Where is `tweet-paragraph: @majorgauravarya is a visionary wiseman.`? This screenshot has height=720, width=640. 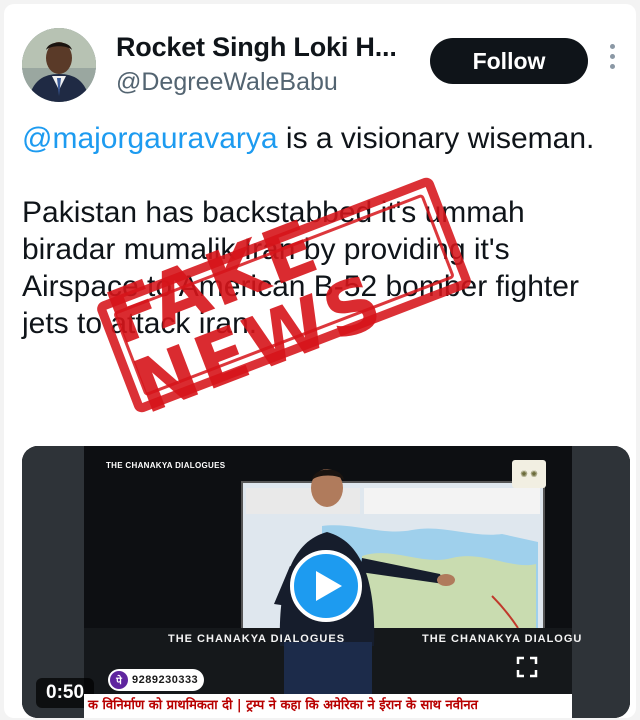 tweet-paragraph: @majorgauravarya is a visionary wiseman. is located at coordinates (317, 138).